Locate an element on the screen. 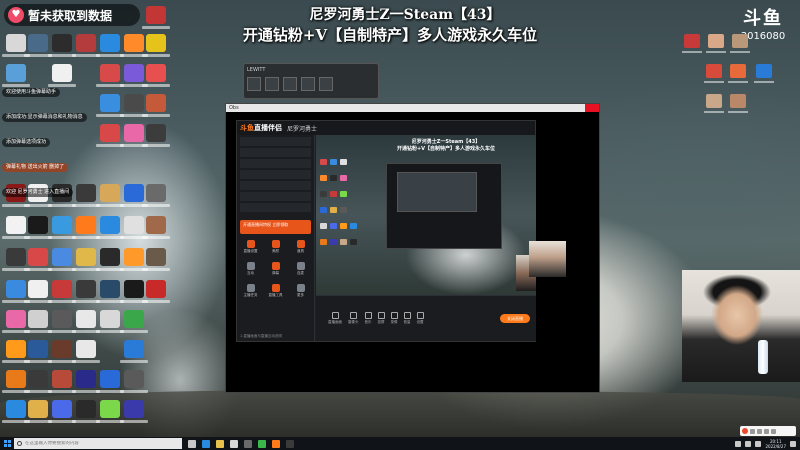 Image resolution: width=800 pixels, height=450 pixels. tab-room: 尼罗河勇士 is located at coordinates (302, 128).